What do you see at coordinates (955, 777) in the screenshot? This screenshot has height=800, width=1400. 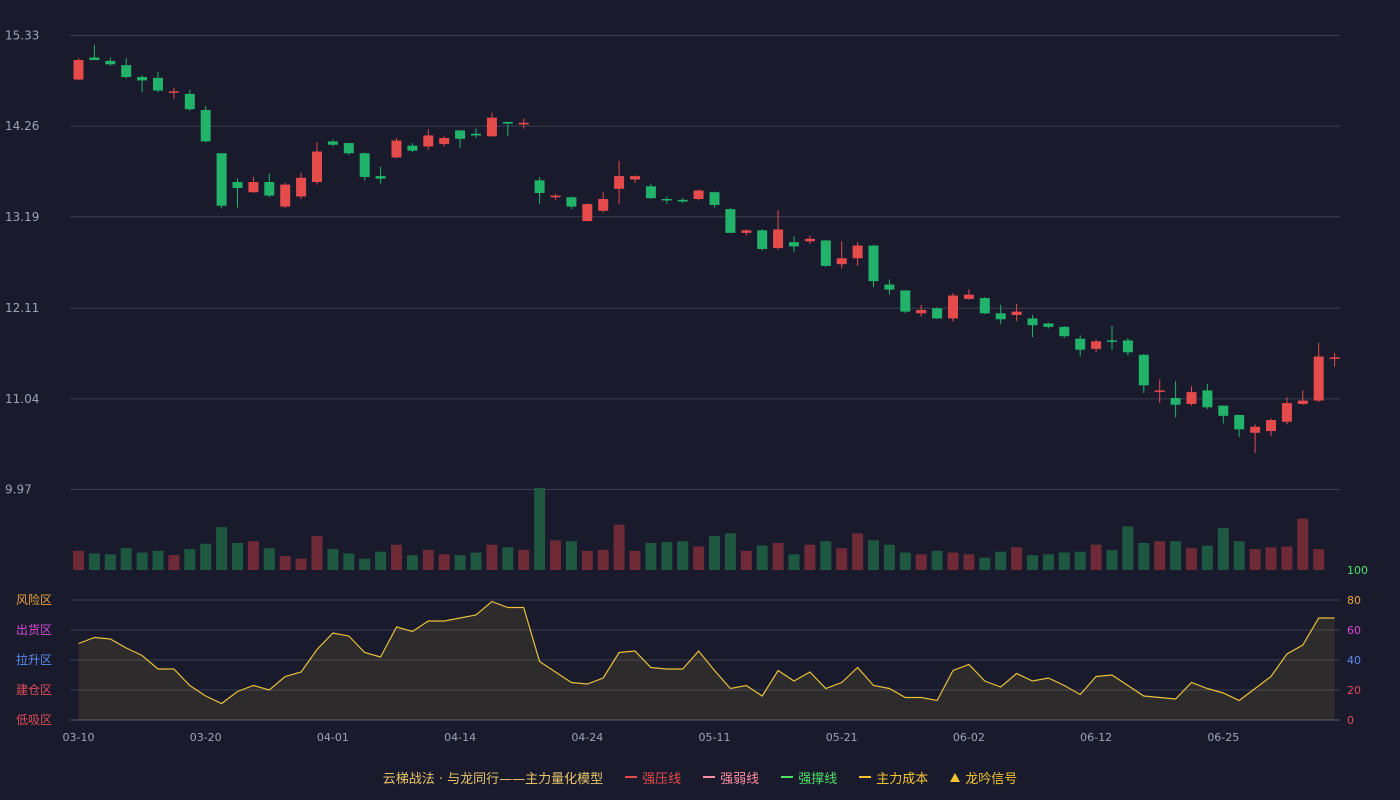 I see `triangle-icon` at bounding box center [955, 777].